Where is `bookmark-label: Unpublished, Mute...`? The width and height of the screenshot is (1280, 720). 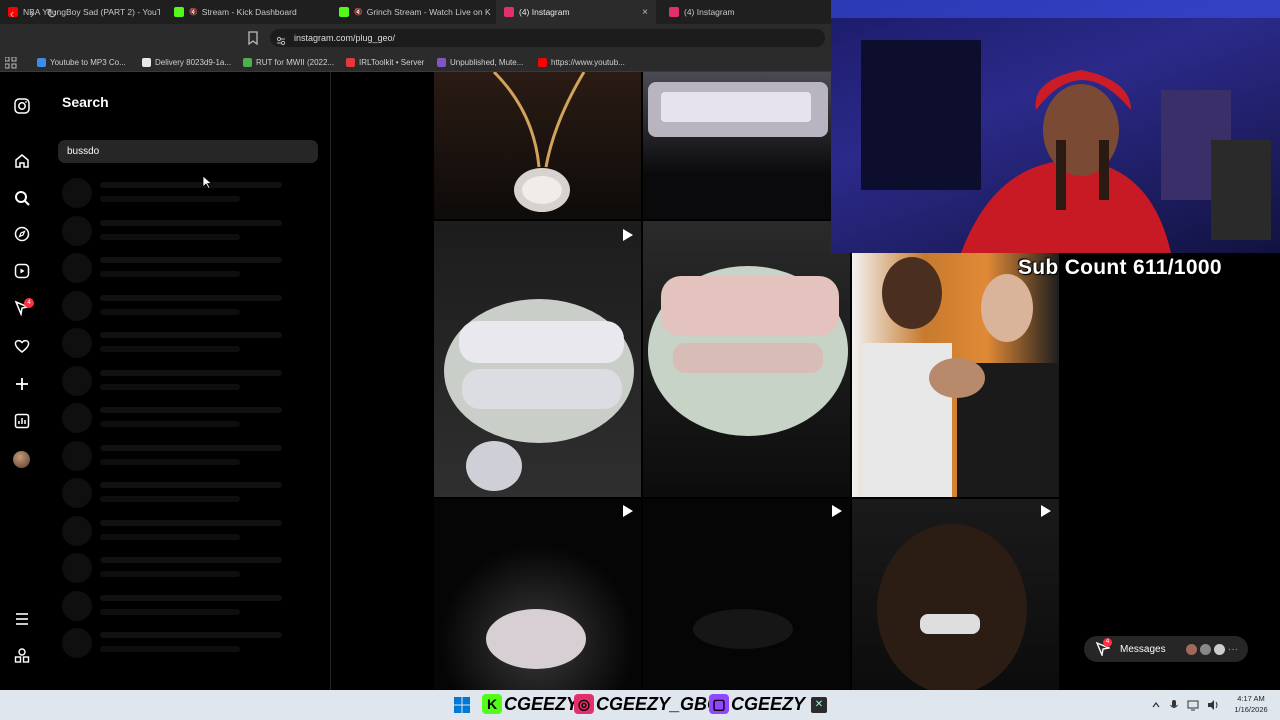
bookmark-label: Unpublished, Mute... is located at coordinates (487, 62).